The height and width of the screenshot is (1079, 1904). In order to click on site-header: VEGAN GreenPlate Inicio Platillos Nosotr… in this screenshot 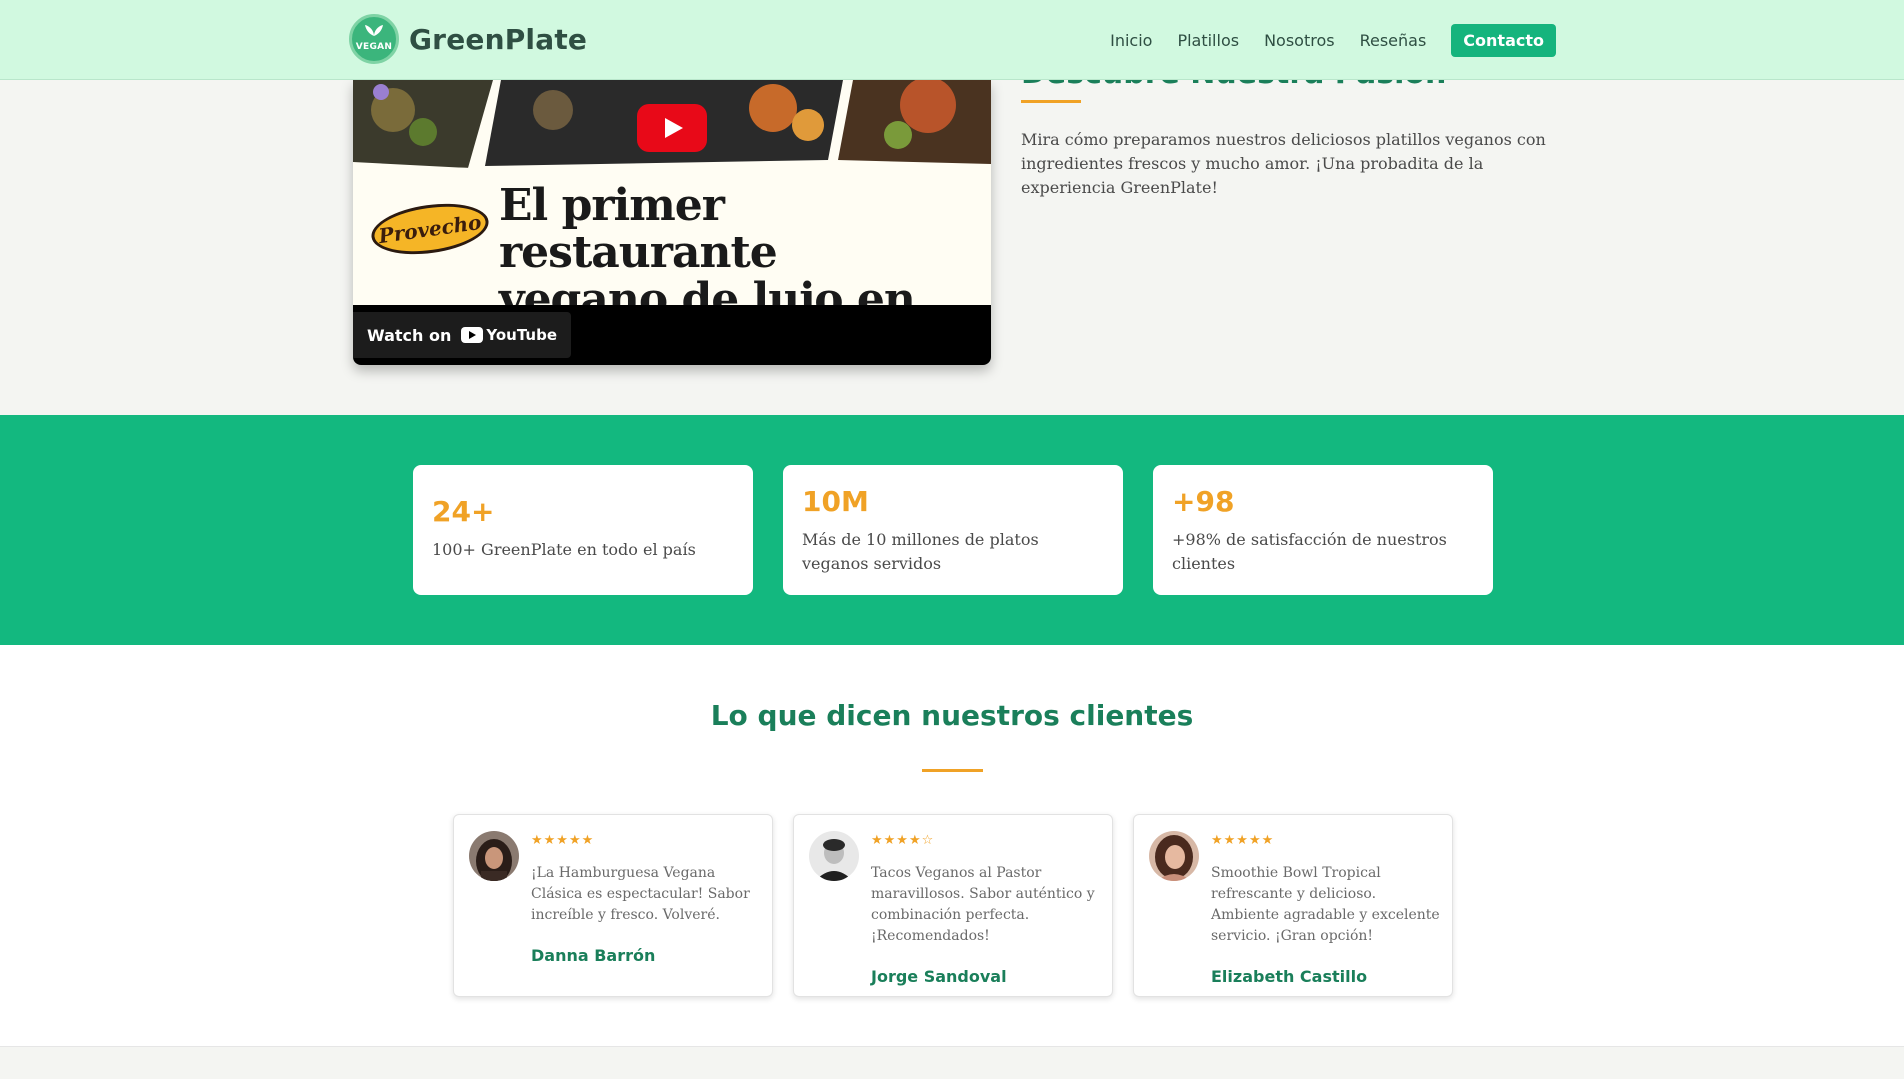, I will do `click(952, 40)`.